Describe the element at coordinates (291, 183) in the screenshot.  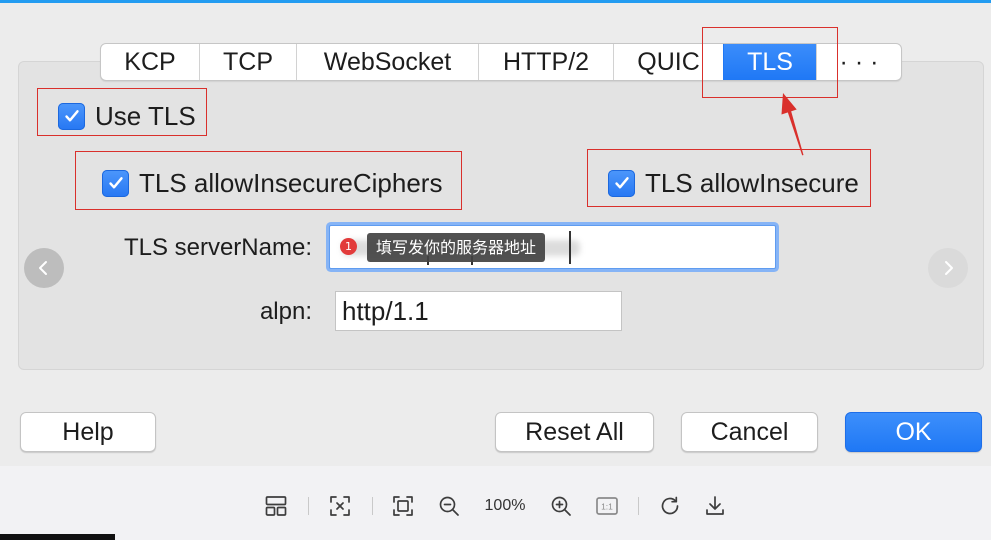
I see `allow-insecure-ciphers-label: TLS allowInsecureCiphers` at that location.